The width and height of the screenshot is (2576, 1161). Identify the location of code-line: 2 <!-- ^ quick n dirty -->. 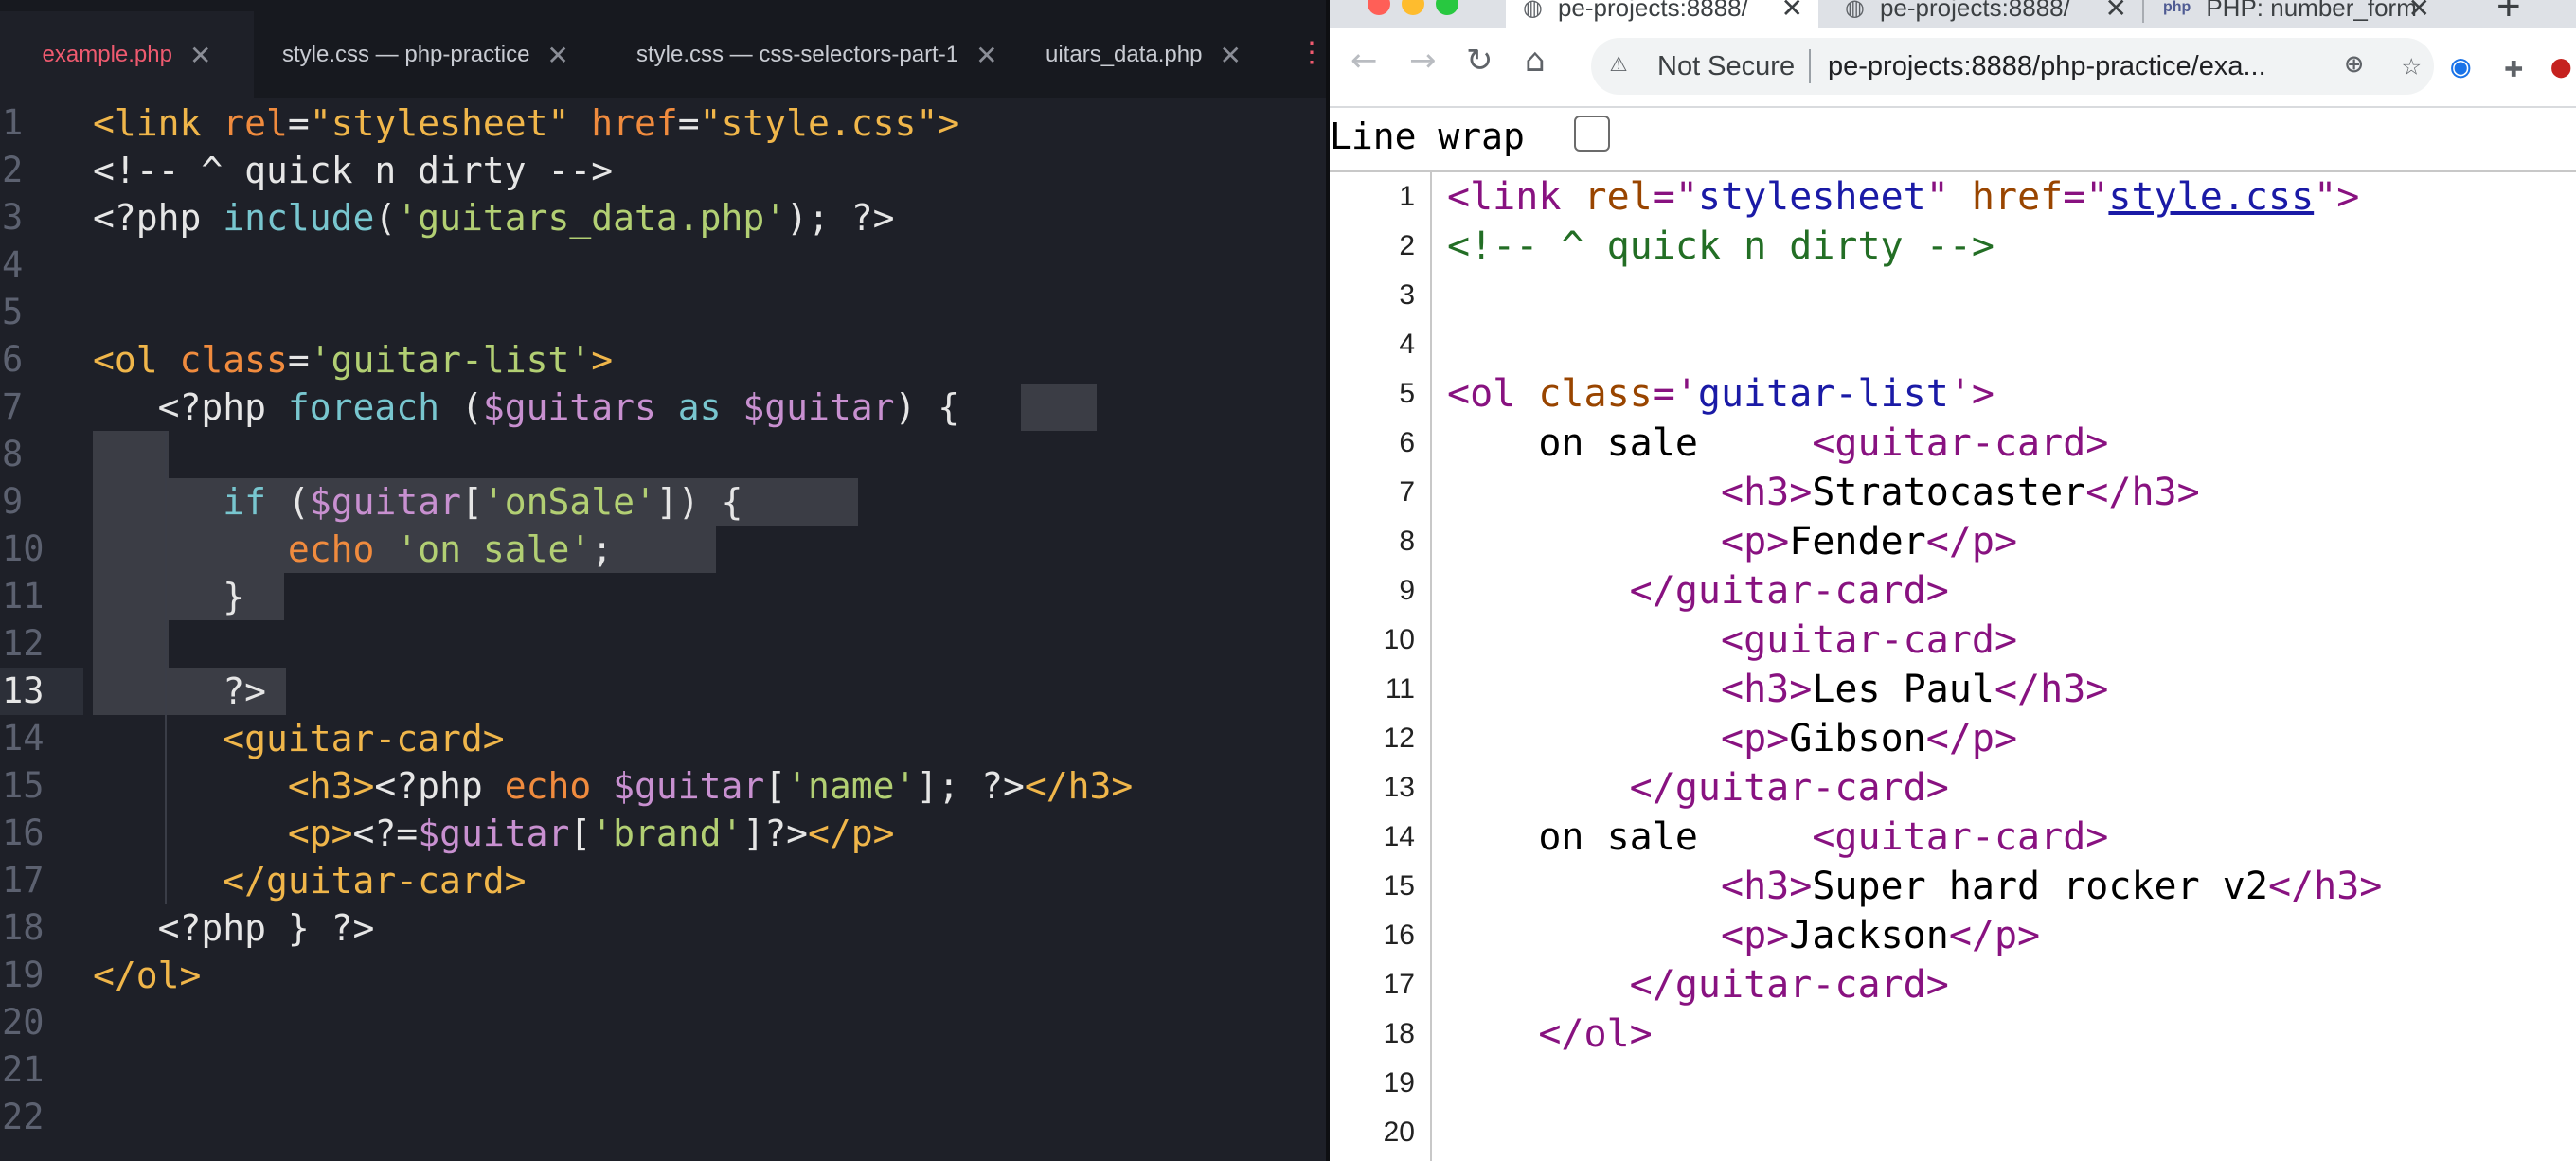
(663, 171).